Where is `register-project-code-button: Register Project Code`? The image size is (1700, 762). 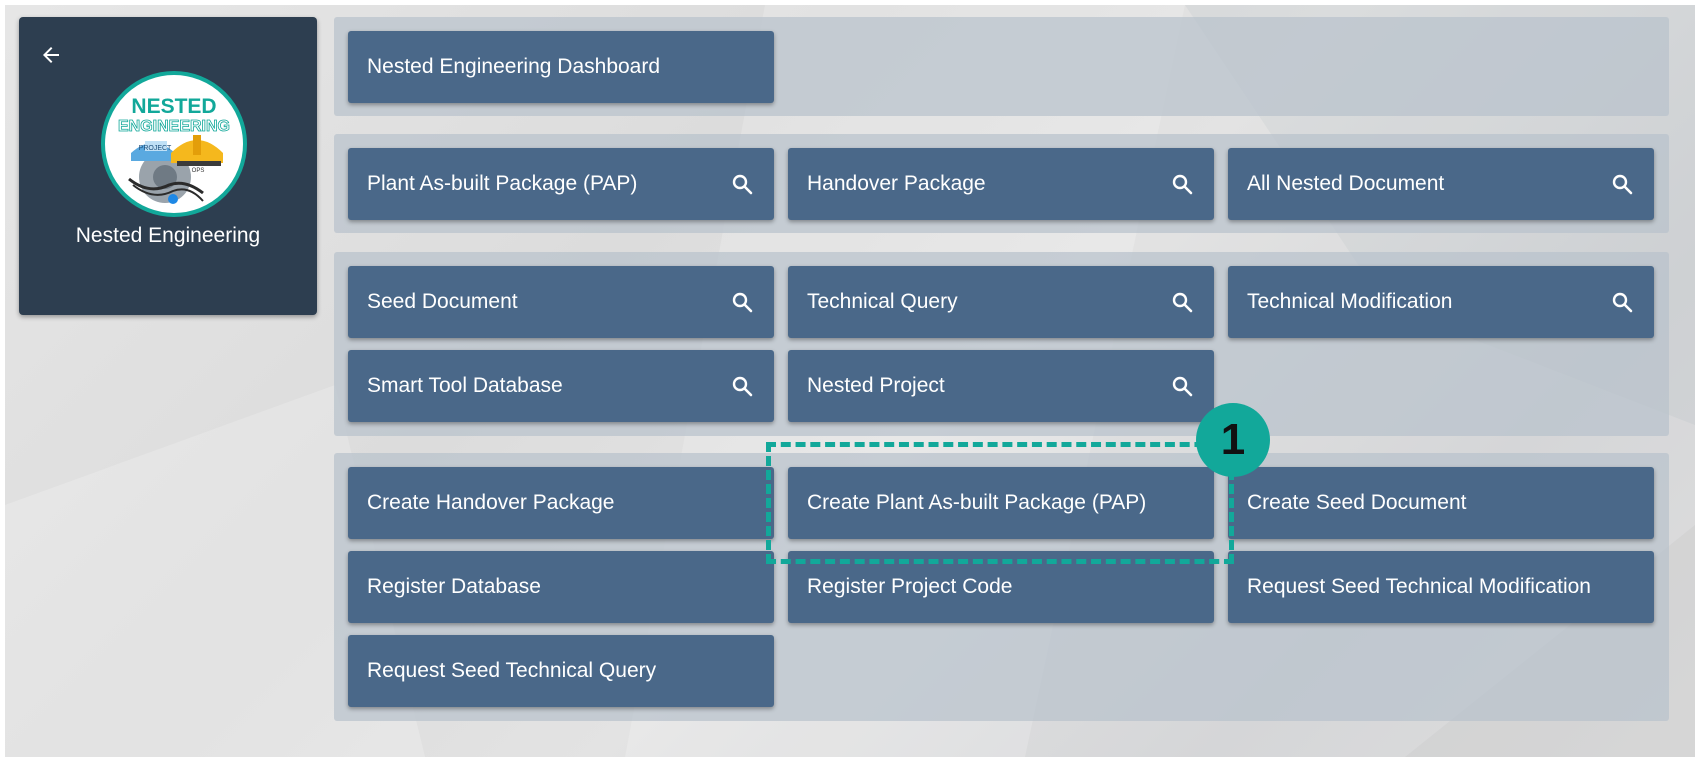 register-project-code-button: Register Project Code is located at coordinates (1001, 587).